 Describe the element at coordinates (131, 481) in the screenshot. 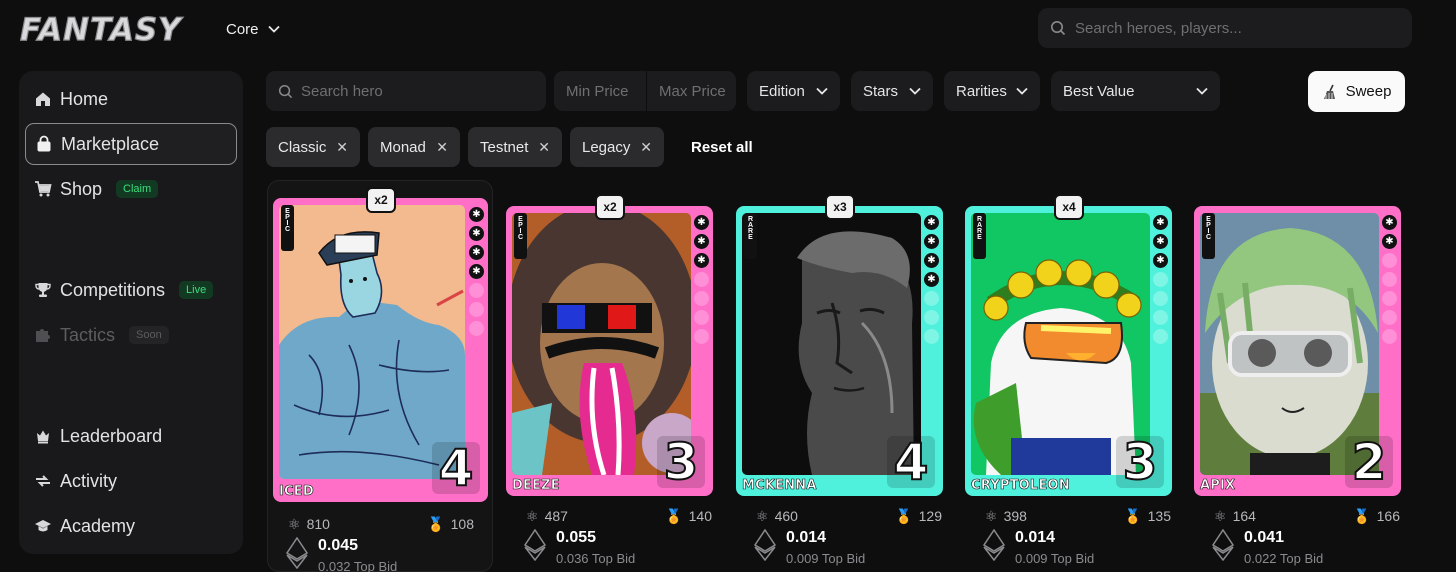

I see `sidebar-item-activity: Activity` at that location.